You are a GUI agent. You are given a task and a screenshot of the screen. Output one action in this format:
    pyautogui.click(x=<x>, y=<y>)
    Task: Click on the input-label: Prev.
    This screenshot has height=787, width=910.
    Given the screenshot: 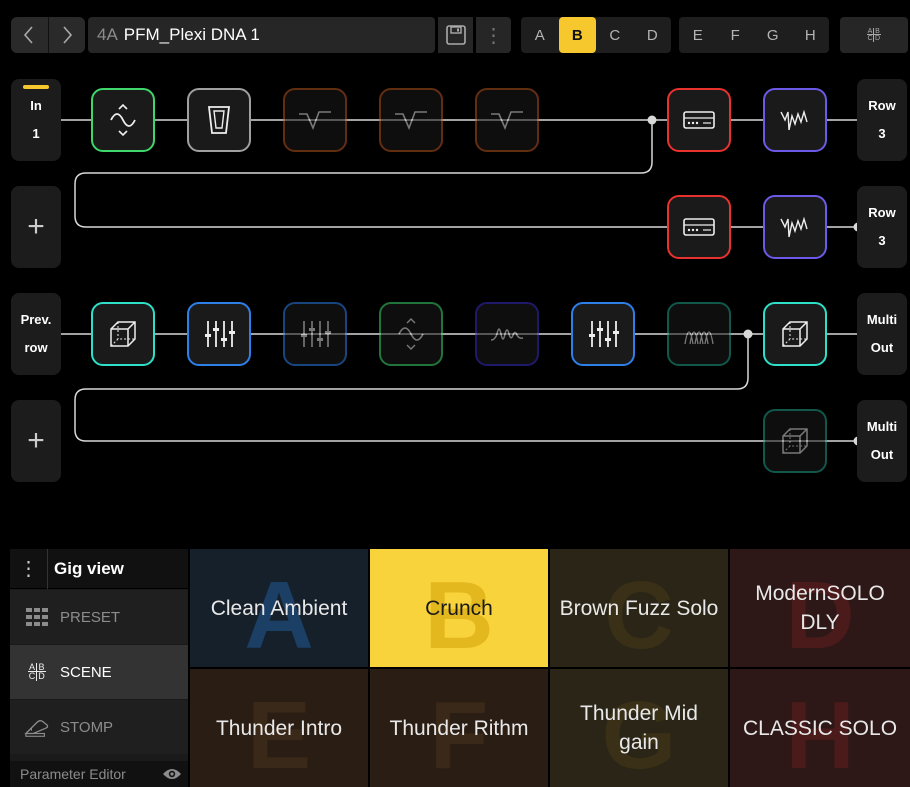 What is the action you would take?
    pyautogui.click(x=36, y=319)
    